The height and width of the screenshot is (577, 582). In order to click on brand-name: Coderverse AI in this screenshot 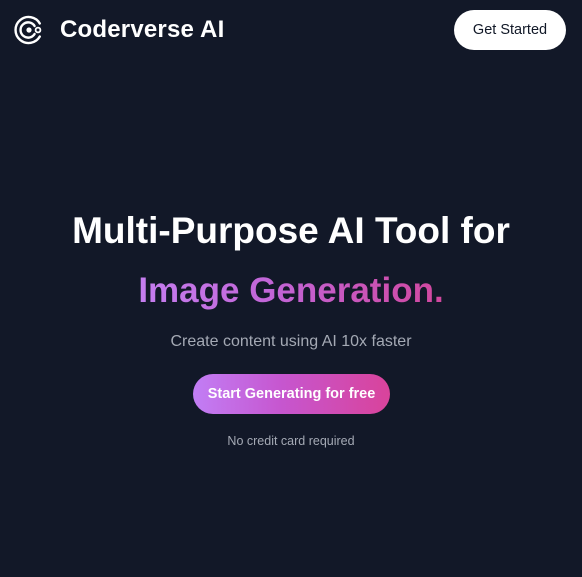, I will do `click(142, 29)`.